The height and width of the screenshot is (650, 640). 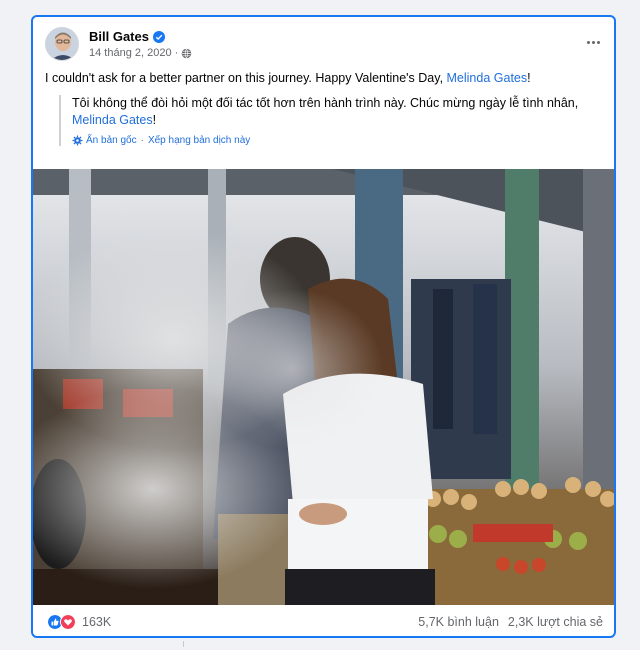 I want to click on comments-count: 5,7K bình luận, so click(x=458, y=622).